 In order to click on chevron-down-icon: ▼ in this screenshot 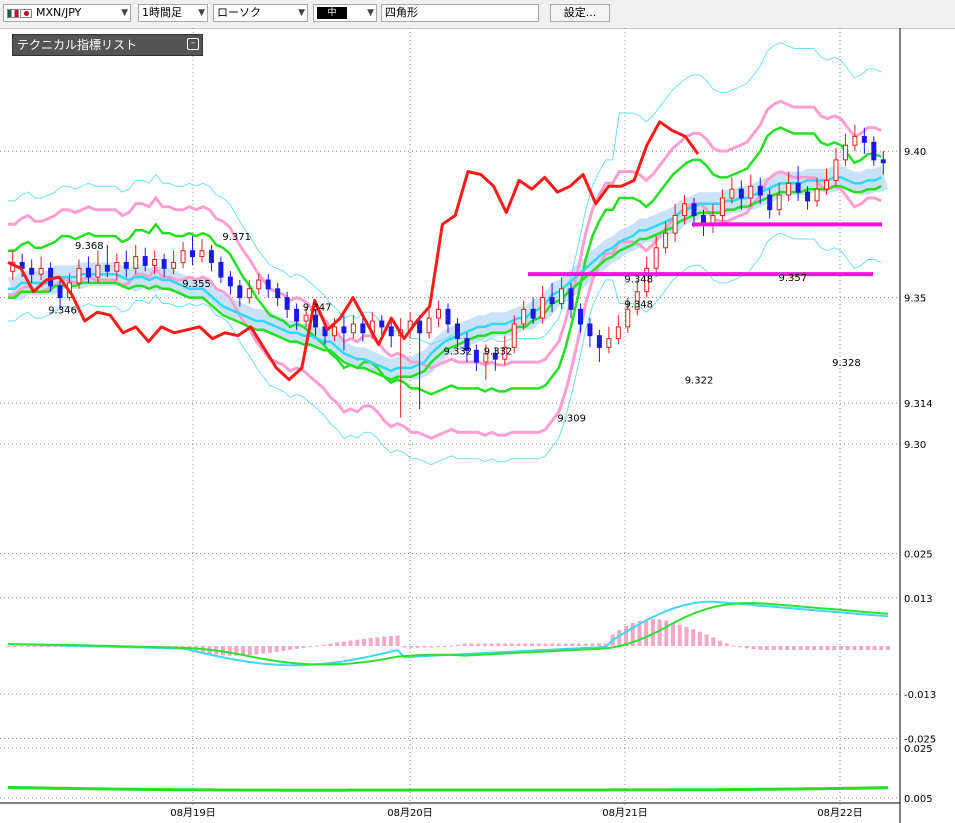, I will do `click(201, 13)`.